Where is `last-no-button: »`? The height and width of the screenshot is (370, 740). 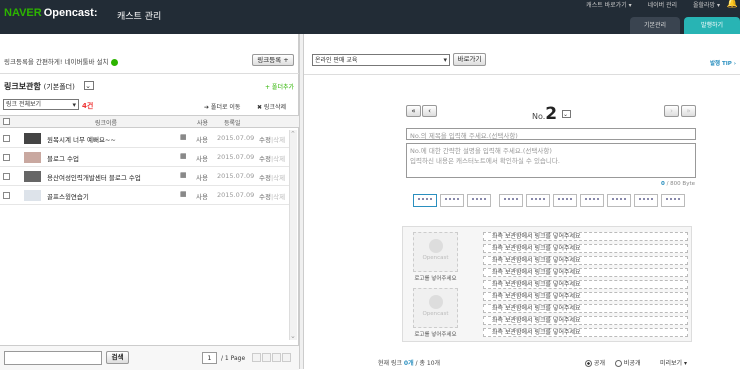
last-no-button: » is located at coordinates (688, 111).